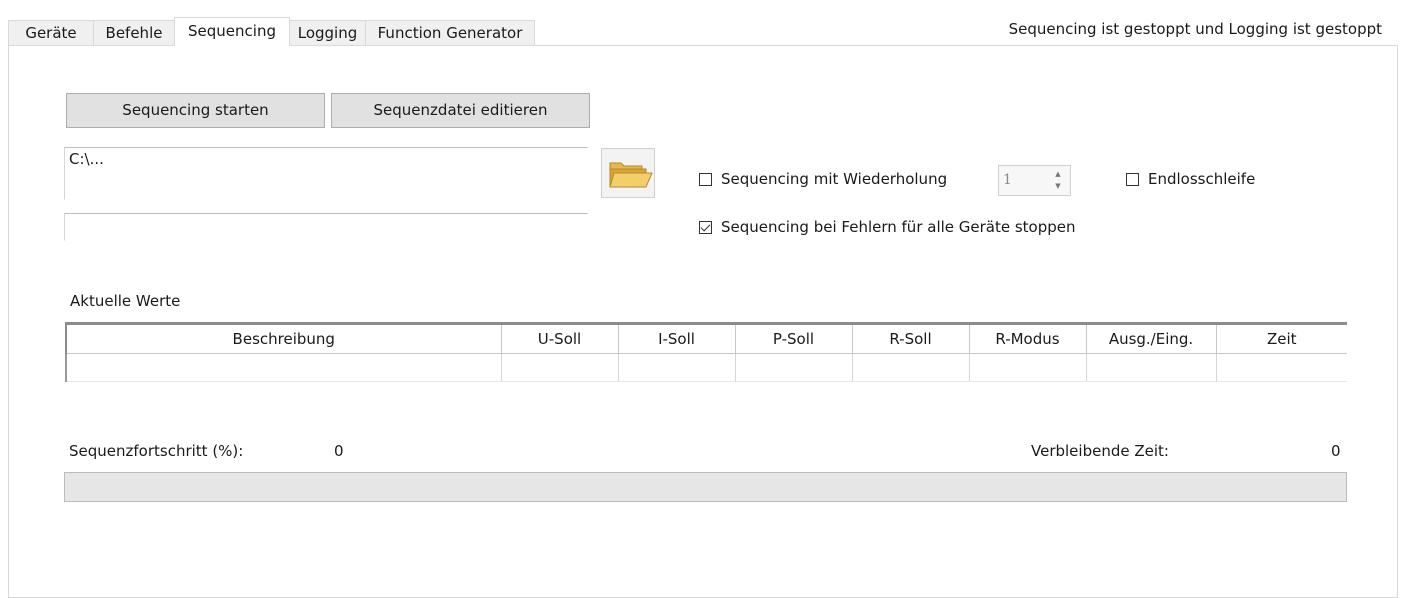 Image resolution: width=1410 pixels, height=598 pixels. Describe the element at coordinates (1281, 338) in the screenshot. I see `column-header-zeit: Zeit` at that location.